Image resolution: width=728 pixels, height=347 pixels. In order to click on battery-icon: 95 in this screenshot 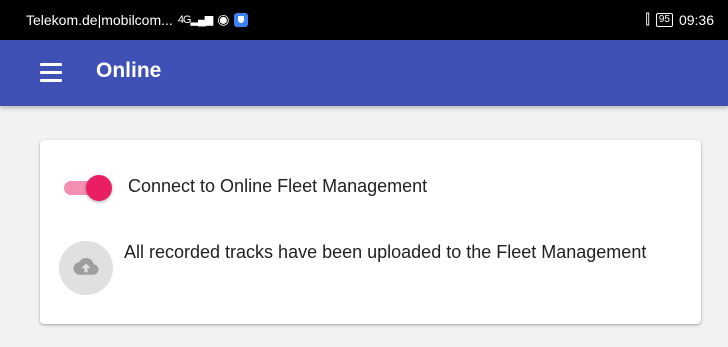, I will do `click(664, 19)`.